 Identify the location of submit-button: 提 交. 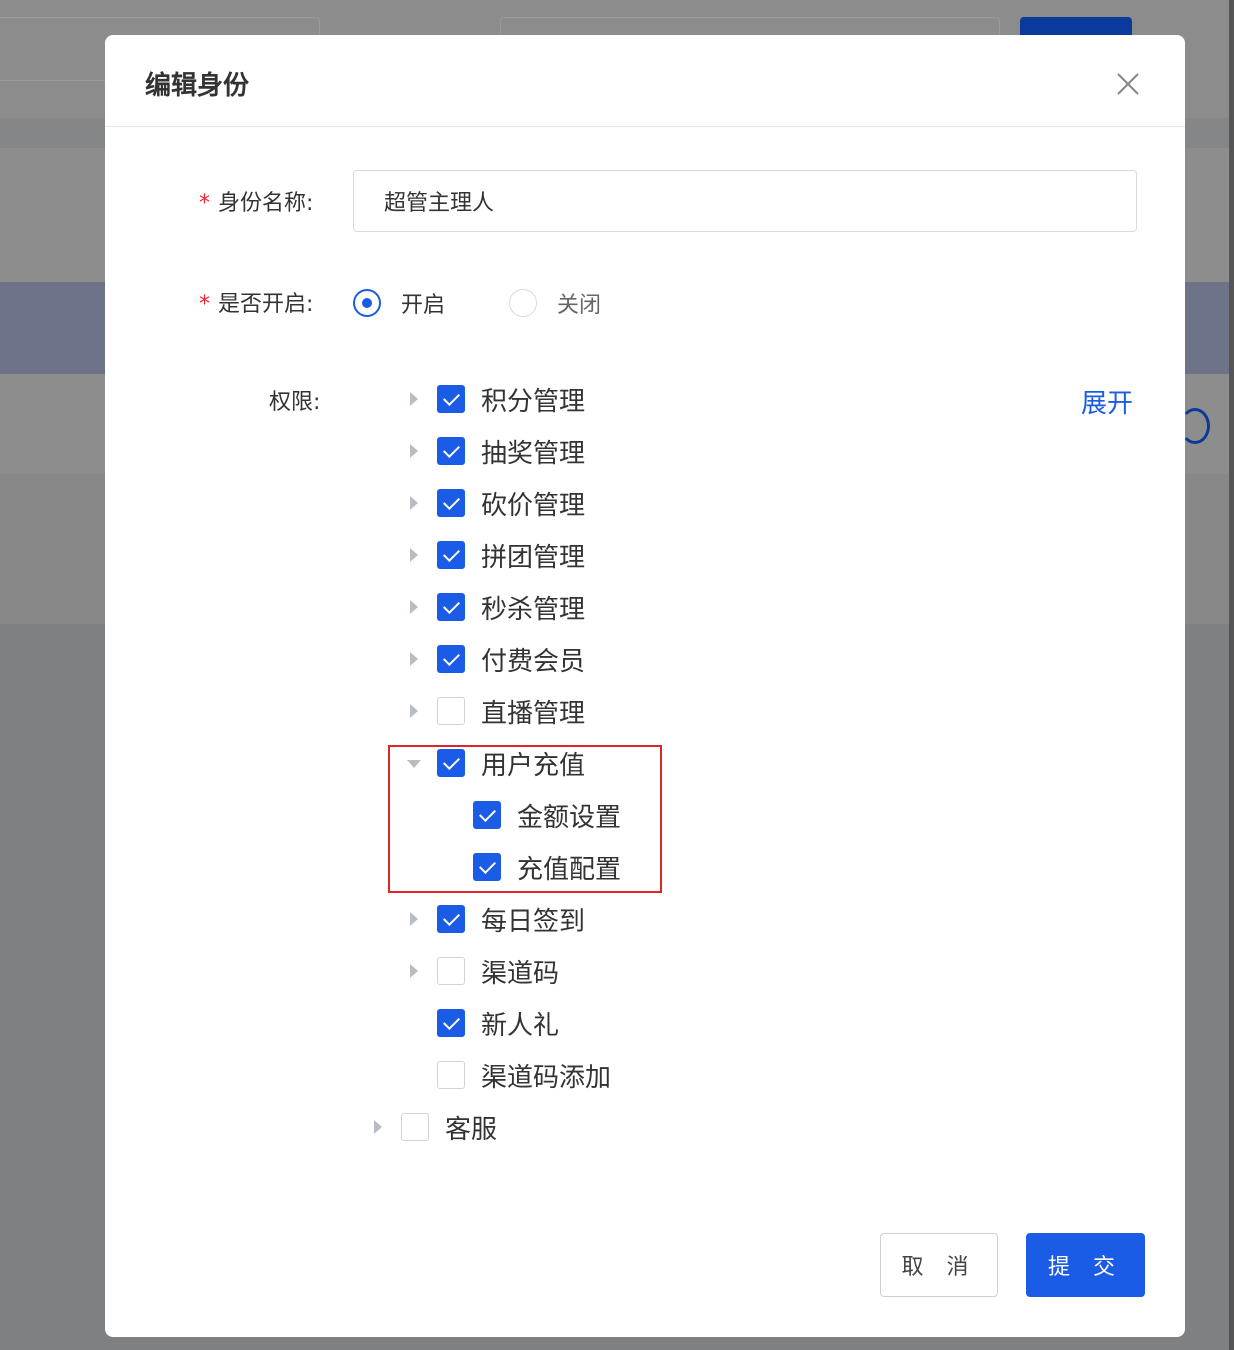
(1085, 1265).